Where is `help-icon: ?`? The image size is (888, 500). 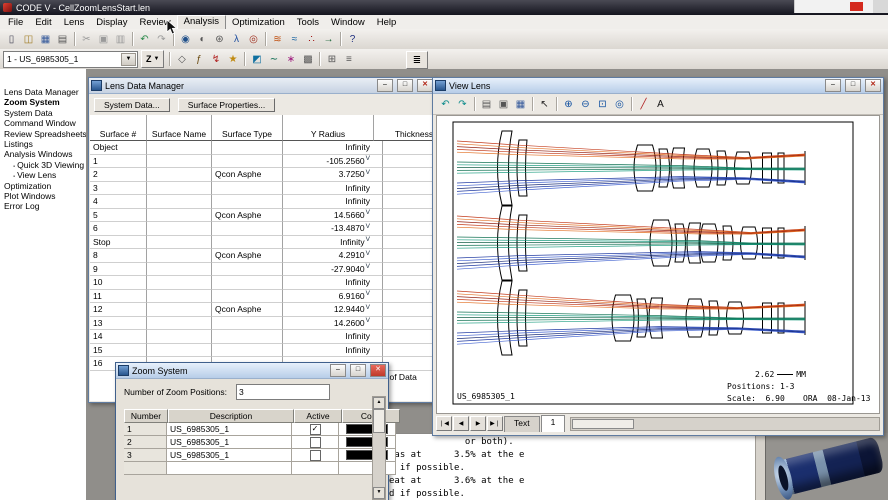
help-icon: ? is located at coordinates (352, 39).